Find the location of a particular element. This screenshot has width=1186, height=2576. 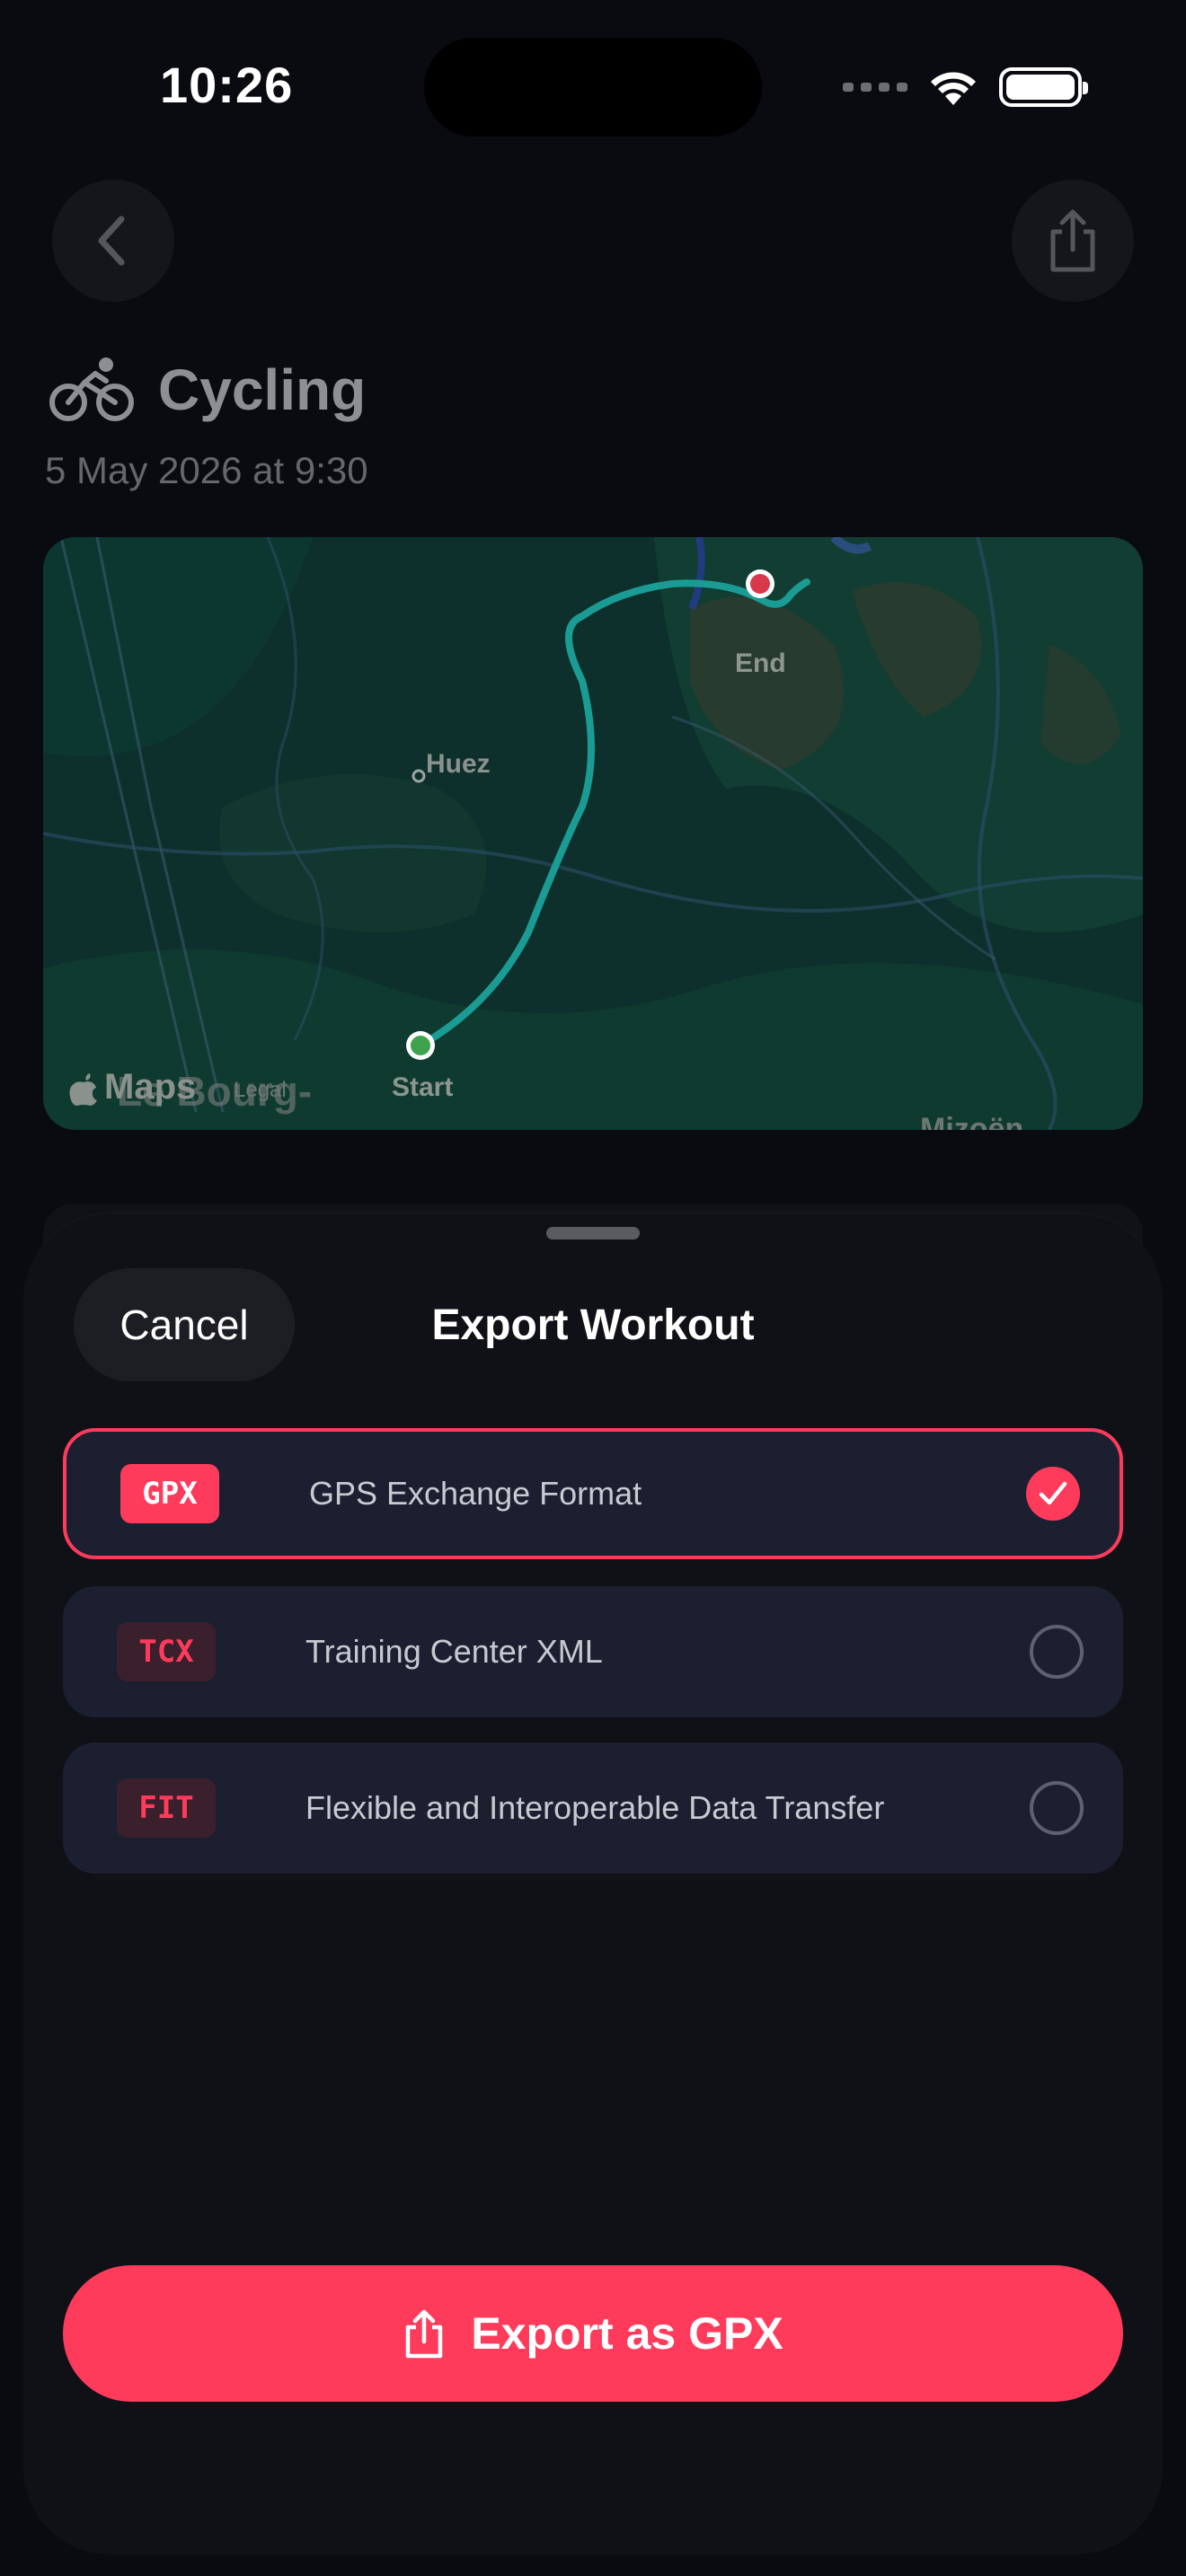

chevron-left-icon is located at coordinates (111, 241).